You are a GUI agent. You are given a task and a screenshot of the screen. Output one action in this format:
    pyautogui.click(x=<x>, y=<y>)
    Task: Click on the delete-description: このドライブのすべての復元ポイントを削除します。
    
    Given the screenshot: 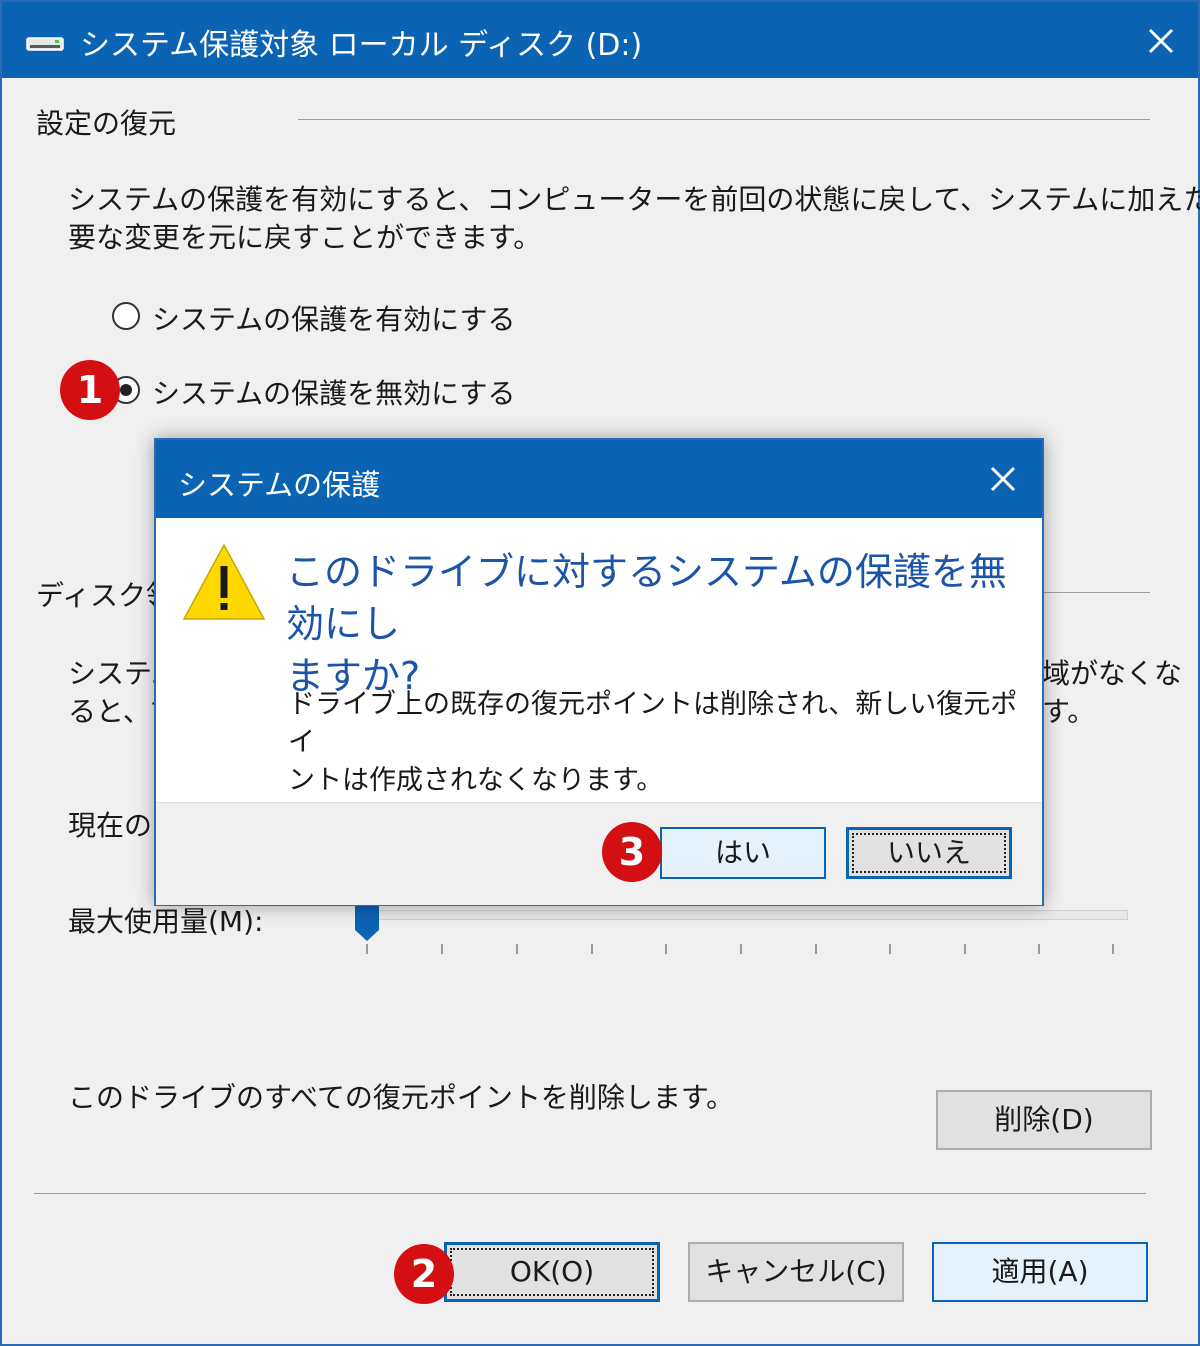 What is the action you would take?
    pyautogui.click(x=401, y=1097)
    